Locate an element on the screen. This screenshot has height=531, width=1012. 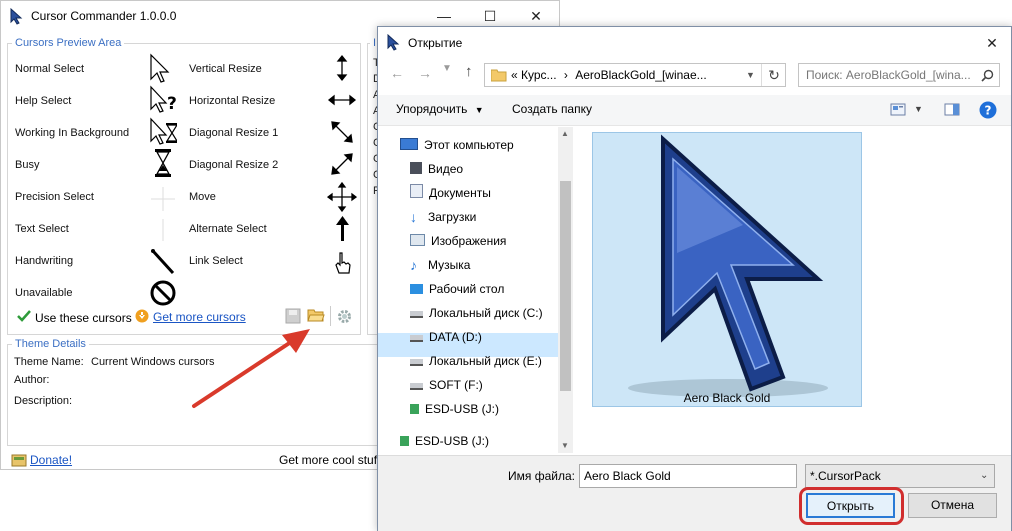
download-icon is located at coordinates (142, 316).